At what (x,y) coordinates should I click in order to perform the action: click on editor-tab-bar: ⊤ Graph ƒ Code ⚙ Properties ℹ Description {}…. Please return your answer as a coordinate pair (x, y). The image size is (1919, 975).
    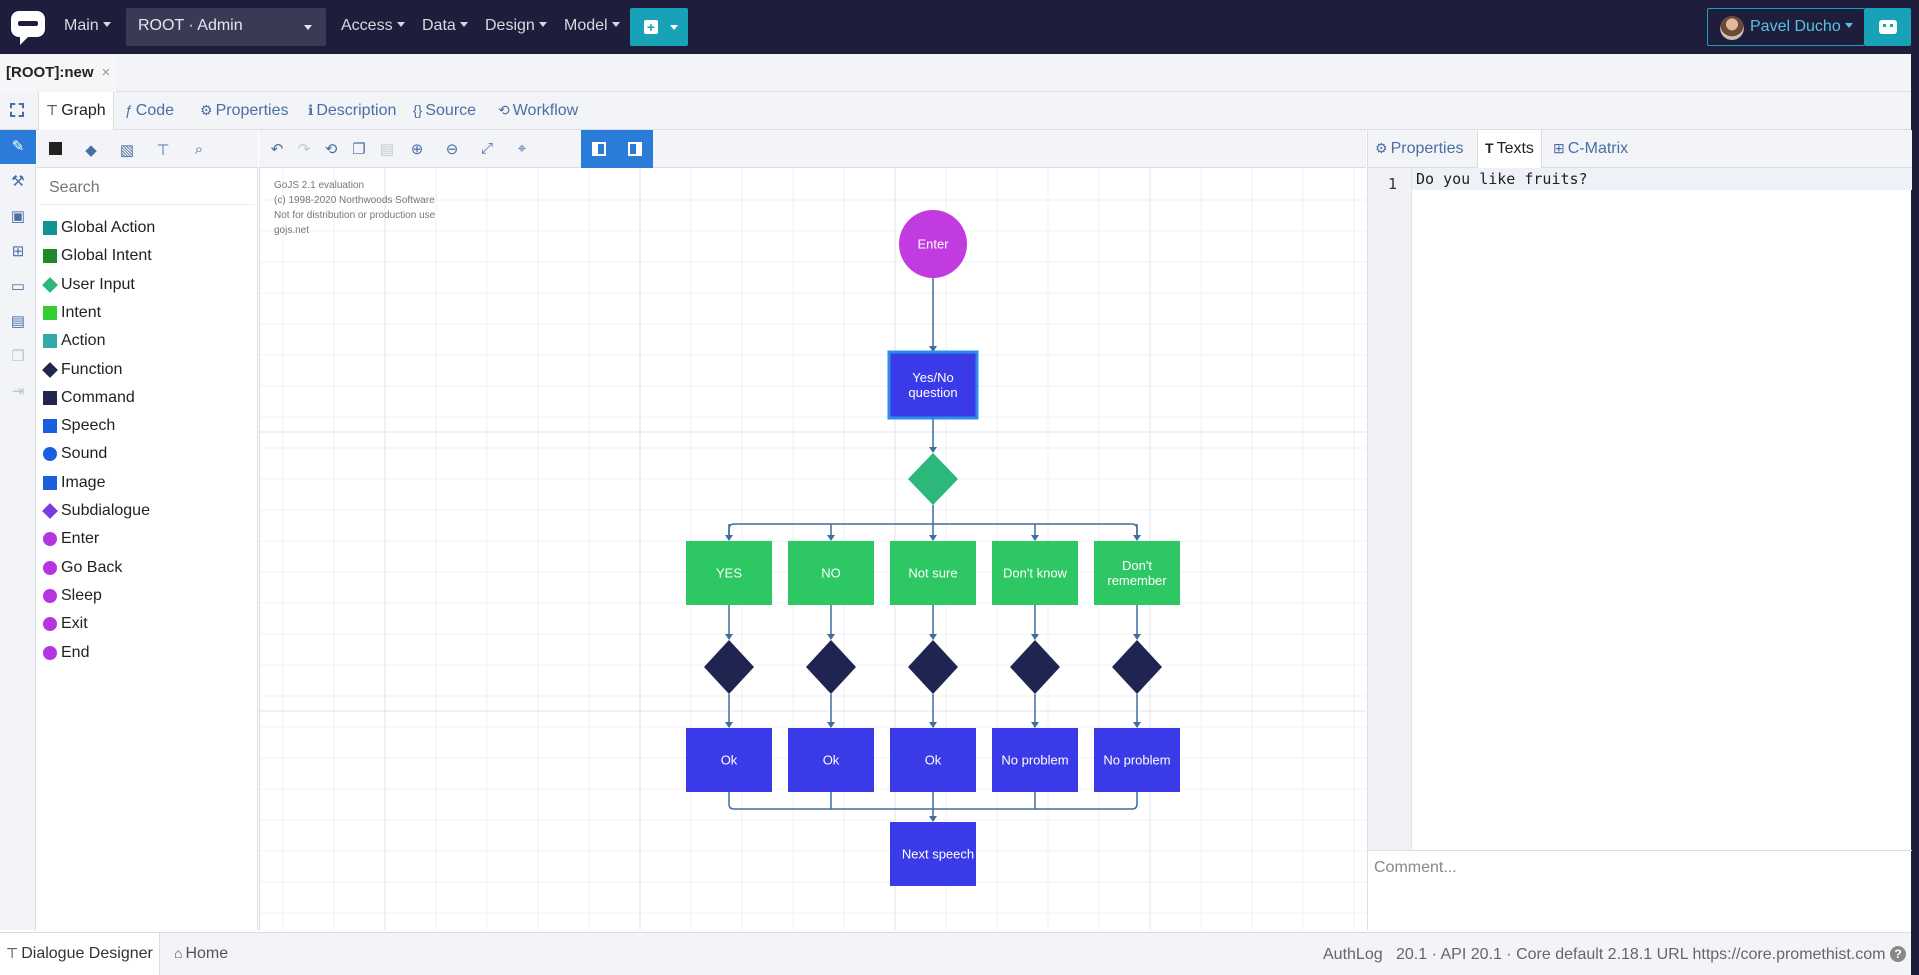
    Looking at the image, I should click on (955, 111).